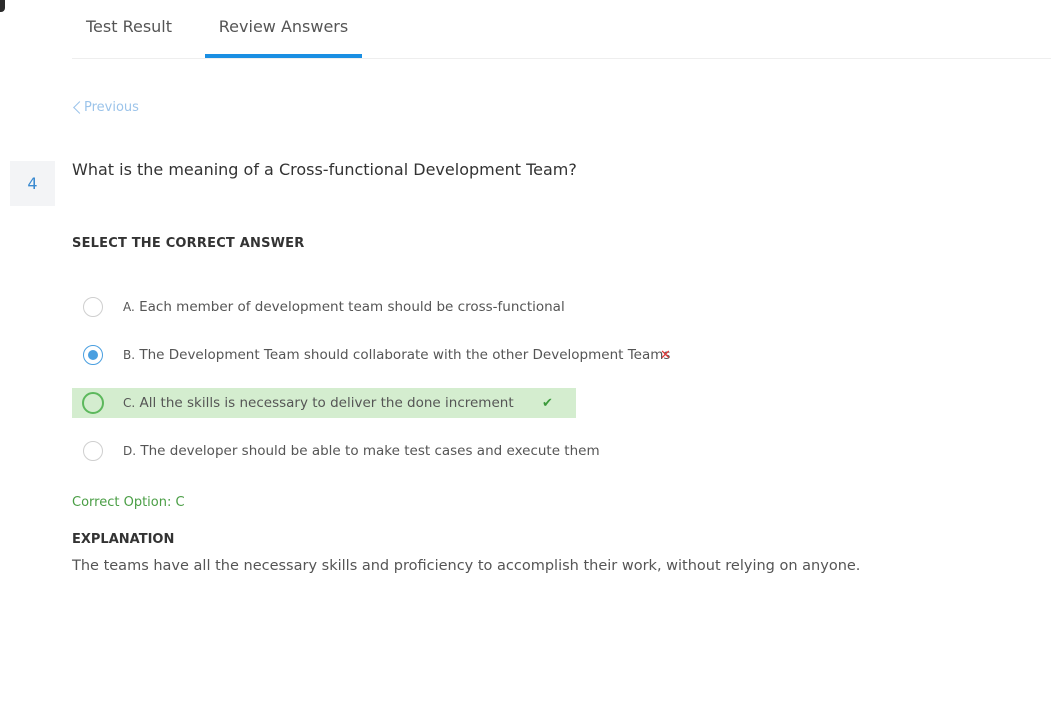  What do you see at coordinates (129, 307) in the screenshot?
I see `option-letter: A.` at bounding box center [129, 307].